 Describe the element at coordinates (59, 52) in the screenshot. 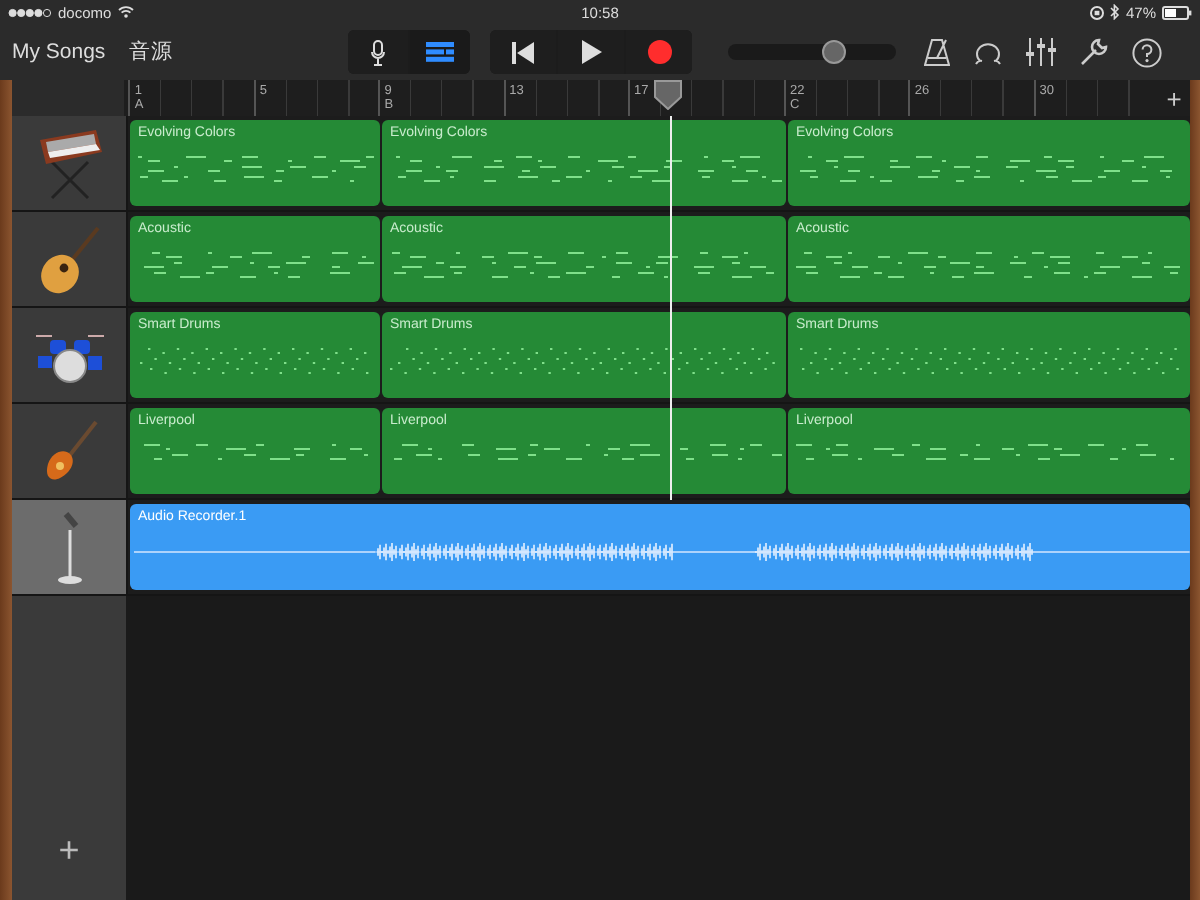

I see `my-songs-button: My Songs` at that location.